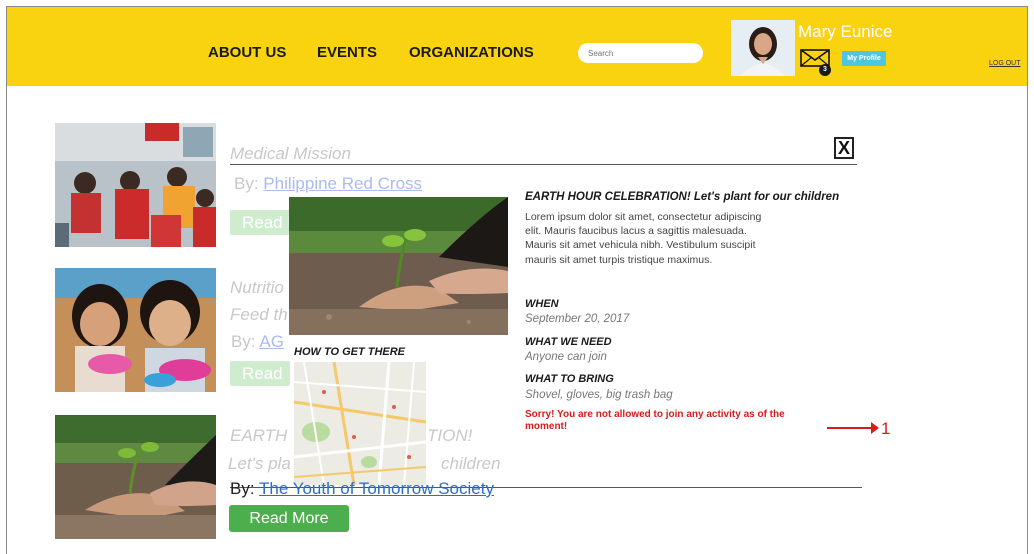 The height and width of the screenshot is (554, 1034). Describe the element at coordinates (449, 436) in the screenshot. I see `card-title-part: TION!` at that location.